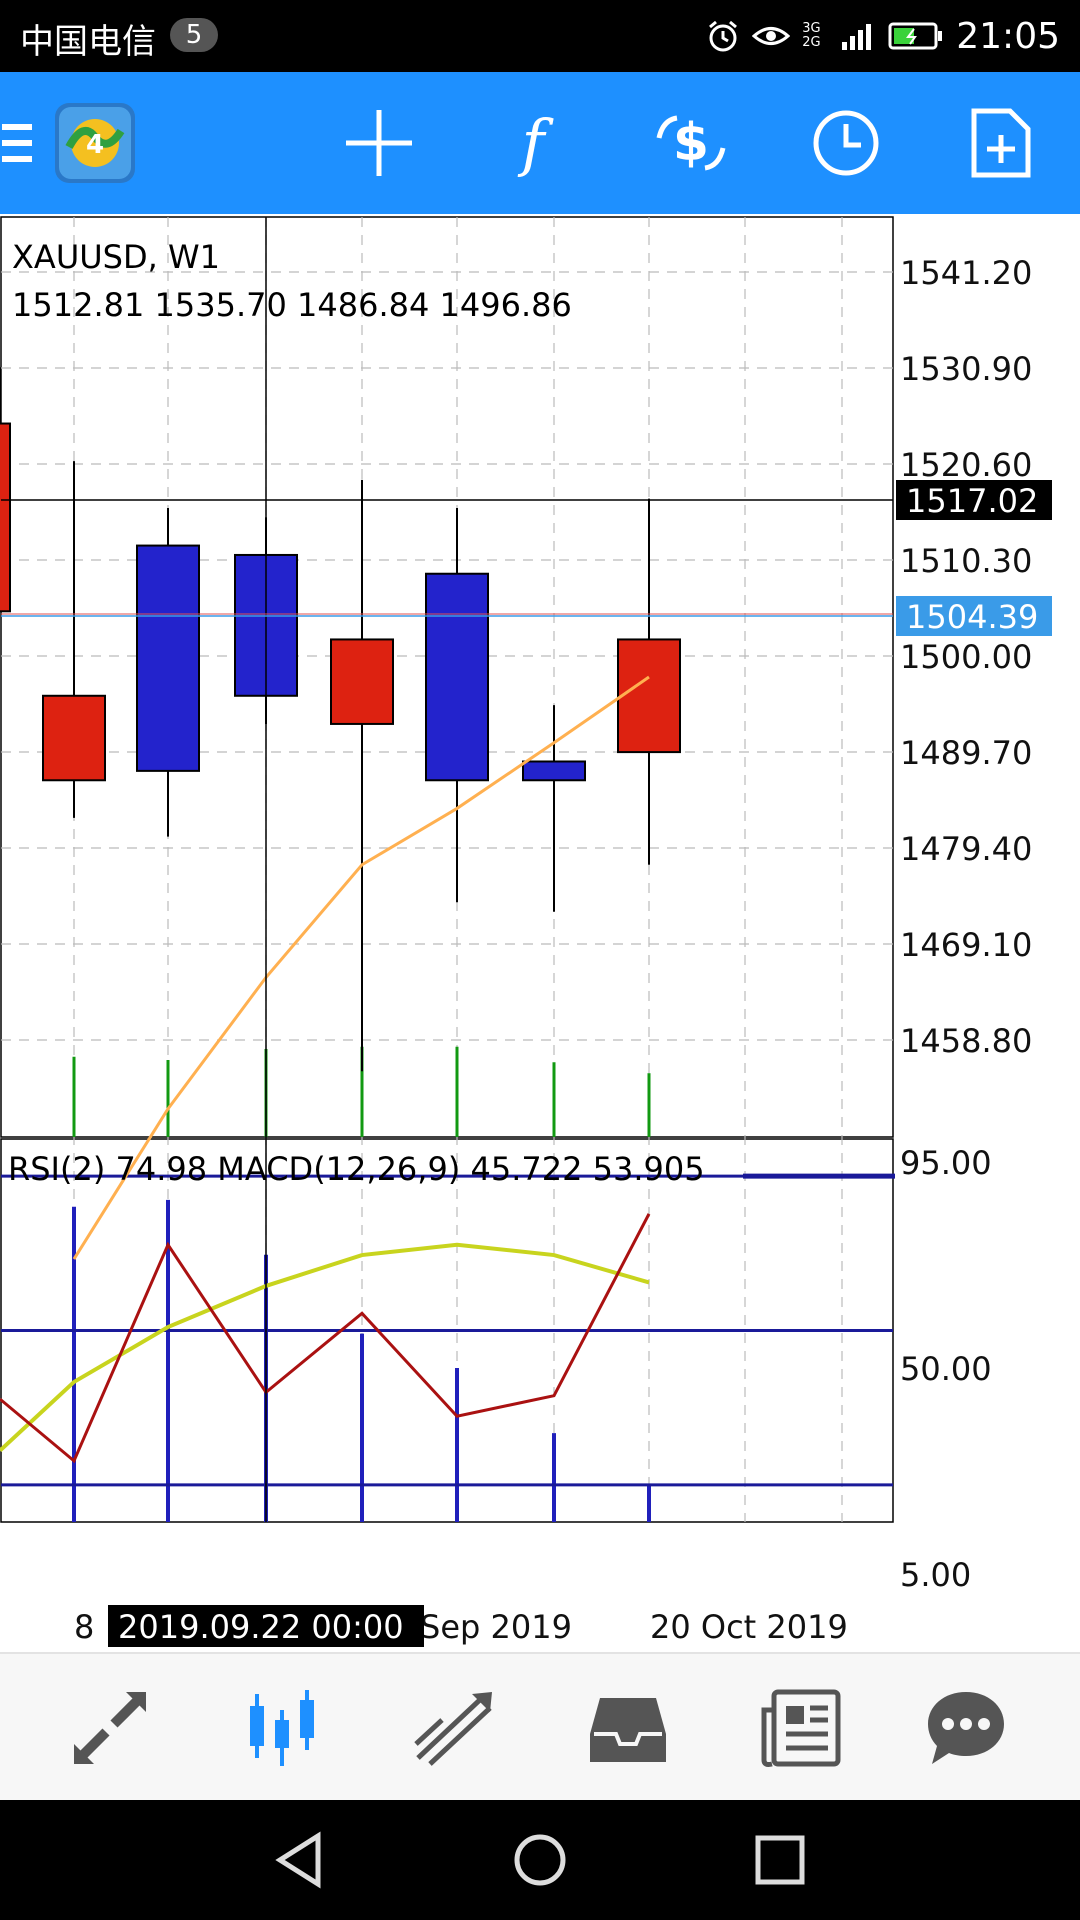 This screenshot has width=1080, height=1920. Describe the element at coordinates (857, 37) in the screenshot. I see `signal-icon` at that location.